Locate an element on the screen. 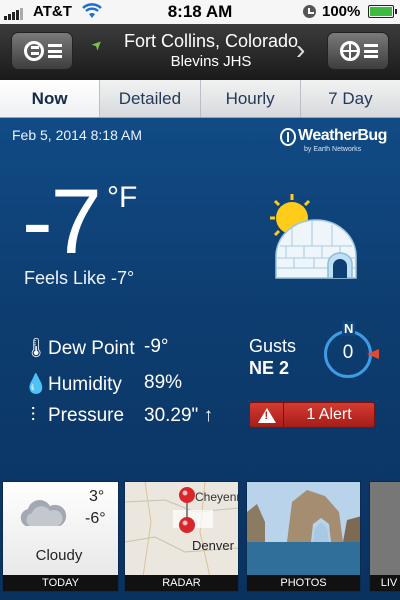  alert-button: 1 Alert is located at coordinates (312, 415).